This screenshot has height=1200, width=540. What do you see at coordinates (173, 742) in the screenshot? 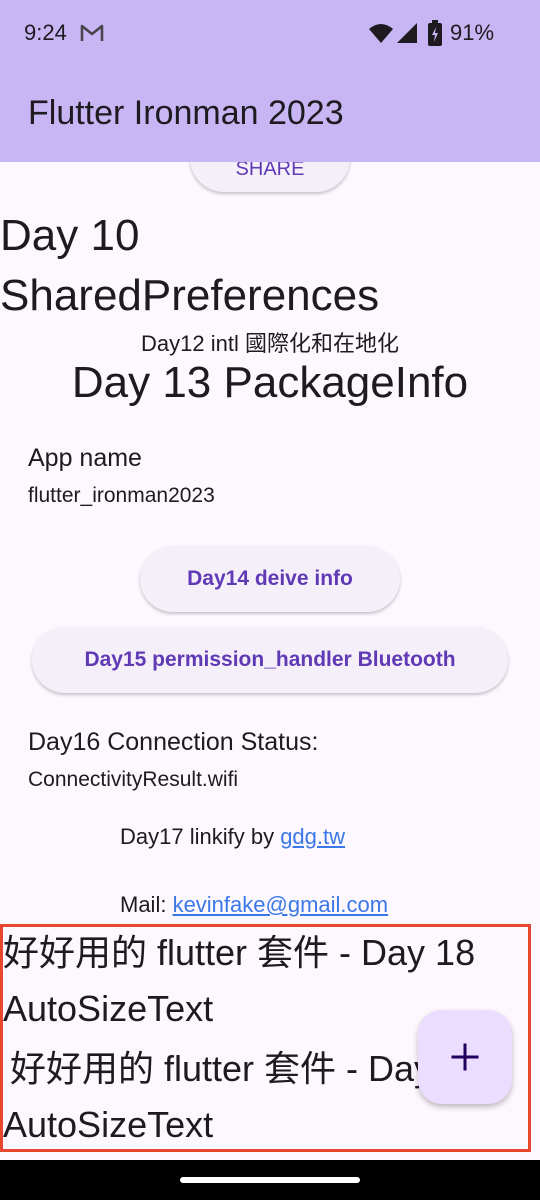
I see `connection-status-label: Day16 Connection Status:` at bounding box center [173, 742].